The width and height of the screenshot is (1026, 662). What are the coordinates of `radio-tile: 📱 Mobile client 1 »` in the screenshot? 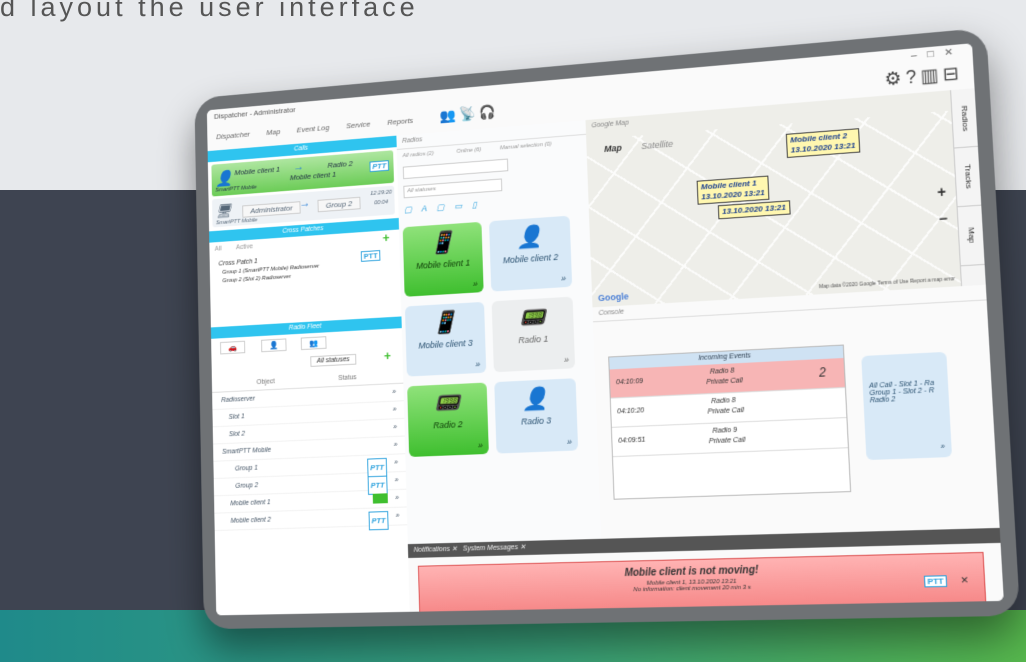 It's located at (443, 259).